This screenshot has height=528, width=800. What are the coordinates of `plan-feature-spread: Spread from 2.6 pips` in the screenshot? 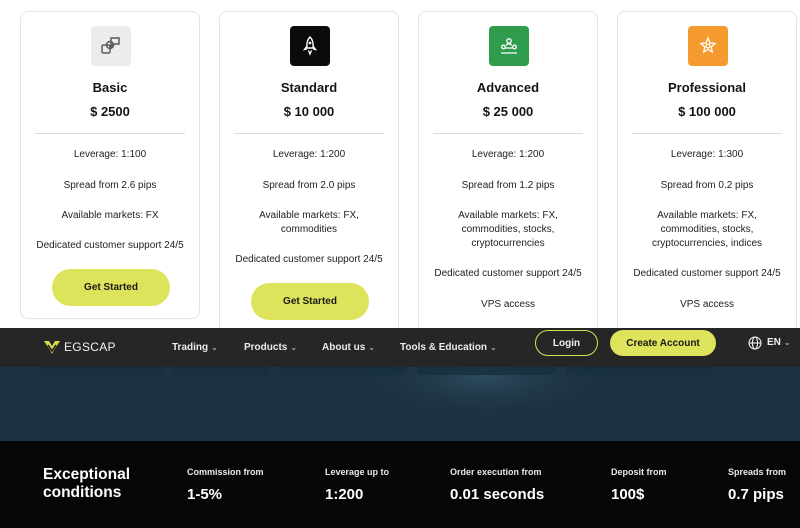 It's located at (110, 185).